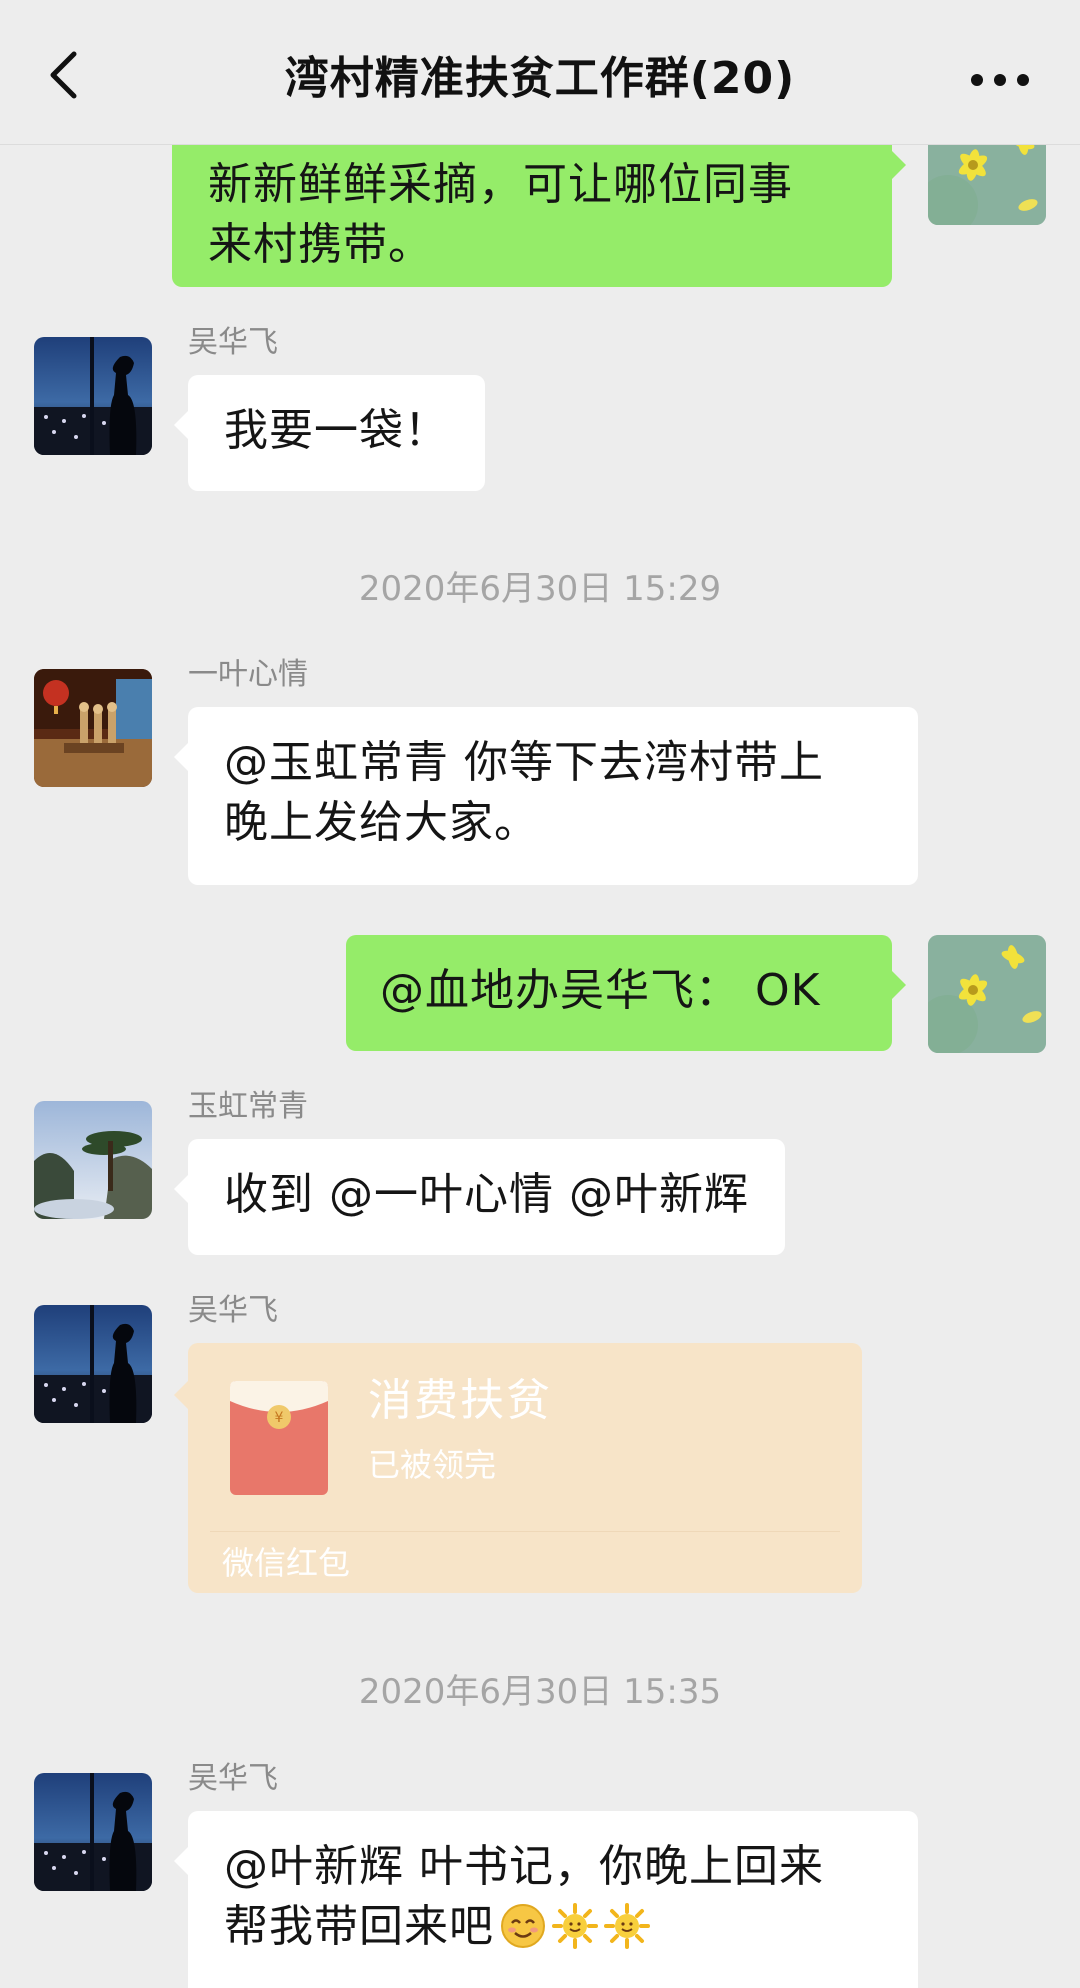 Image resolution: width=1080 pixels, height=1988 pixels. What do you see at coordinates (524, 1866) in the screenshot?
I see `message-text-line: @叶新辉 叶书记，你晚上回来` at bounding box center [524, 1866].